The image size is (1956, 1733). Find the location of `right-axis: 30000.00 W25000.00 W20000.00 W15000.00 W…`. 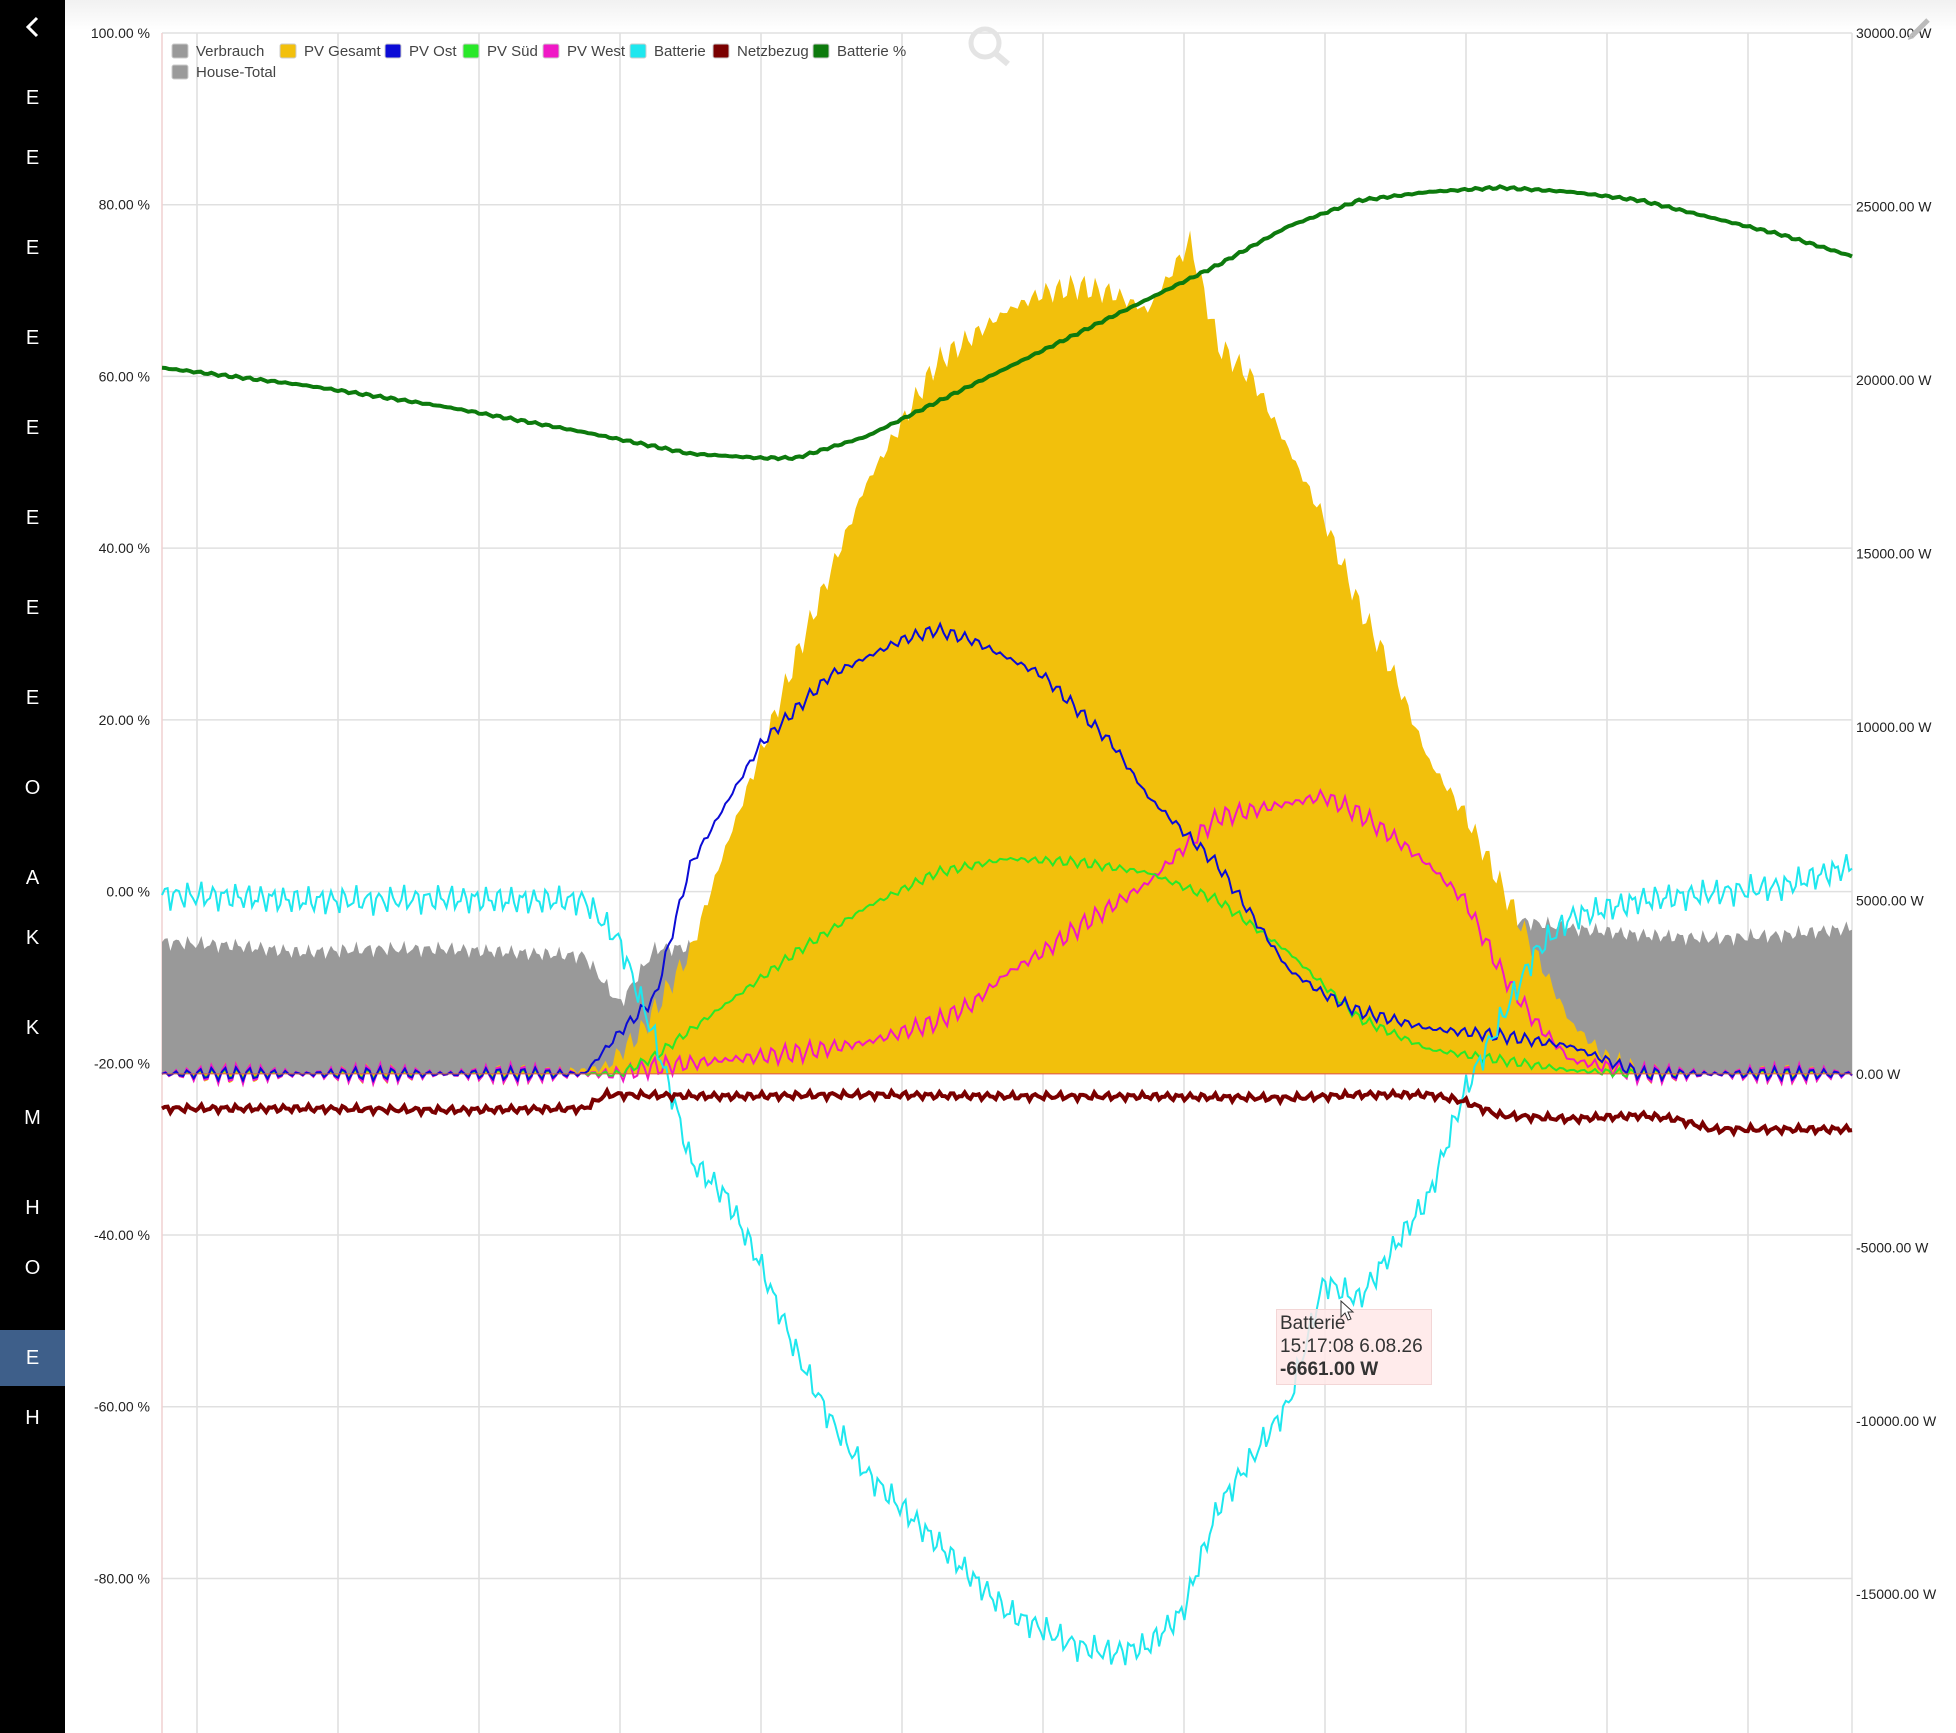

right-axis: 30000.00 W25000.00 W20000.00 W15000.00 W… is located at coordinates (1896, 813).